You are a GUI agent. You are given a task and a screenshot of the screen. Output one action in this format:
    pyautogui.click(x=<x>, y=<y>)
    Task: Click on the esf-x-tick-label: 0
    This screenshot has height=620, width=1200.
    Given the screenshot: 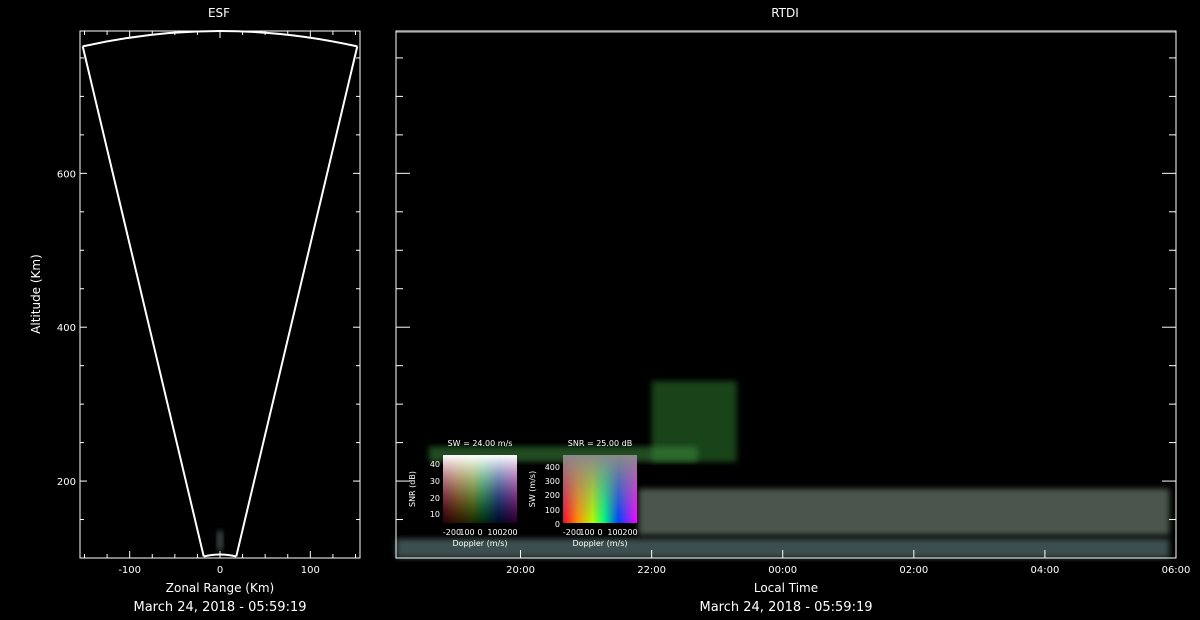 What is the action you would take?
    pyautogui.click(x=220, y=570)
    